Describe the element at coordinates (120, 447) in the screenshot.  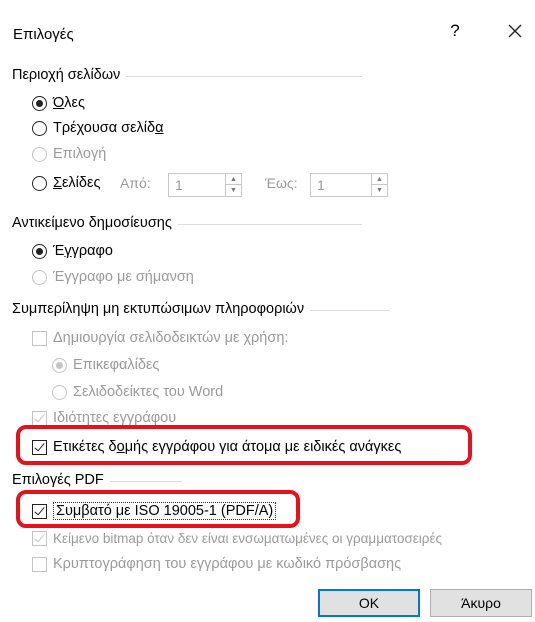
I see `structure-tags-accel: ο` at that location.